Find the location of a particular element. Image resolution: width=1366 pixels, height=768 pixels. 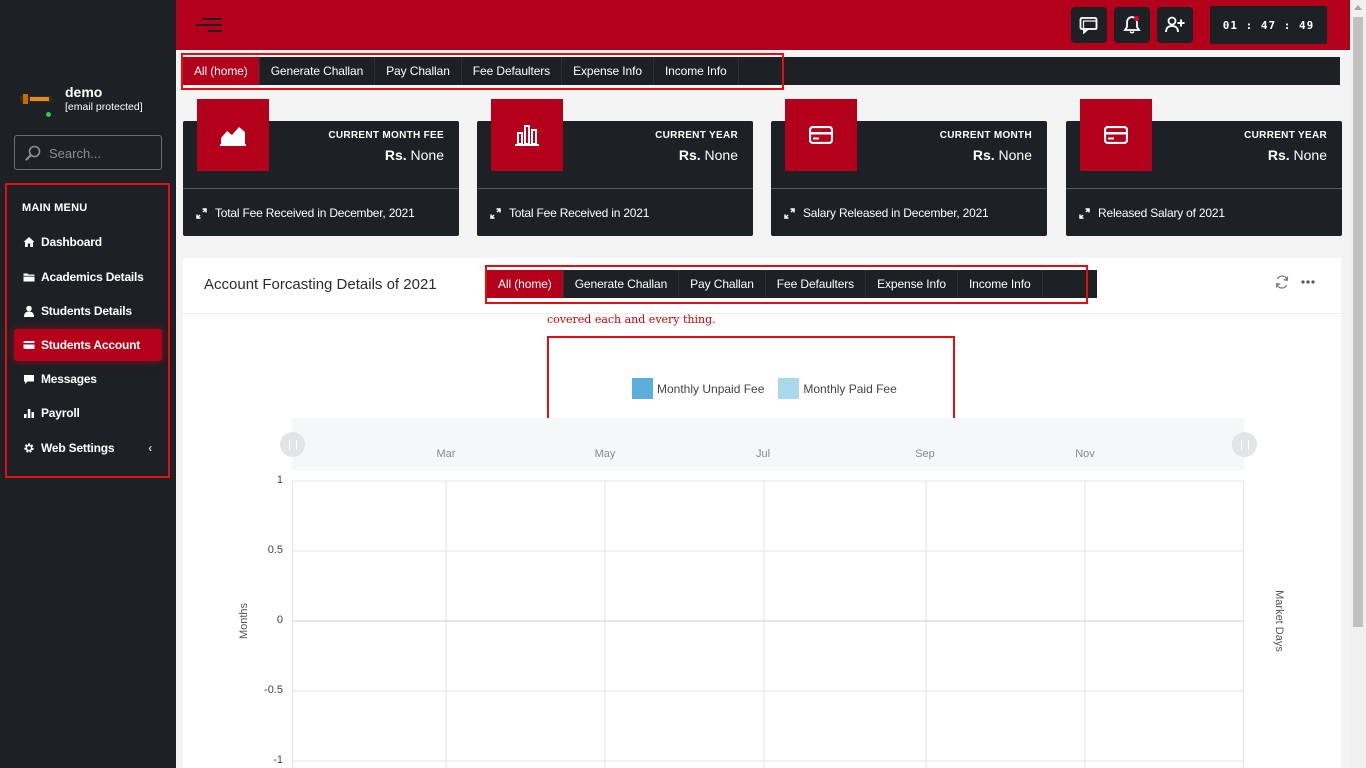

card-footer: Total Fee Received in 2021 is located at coordinates (569, 213).